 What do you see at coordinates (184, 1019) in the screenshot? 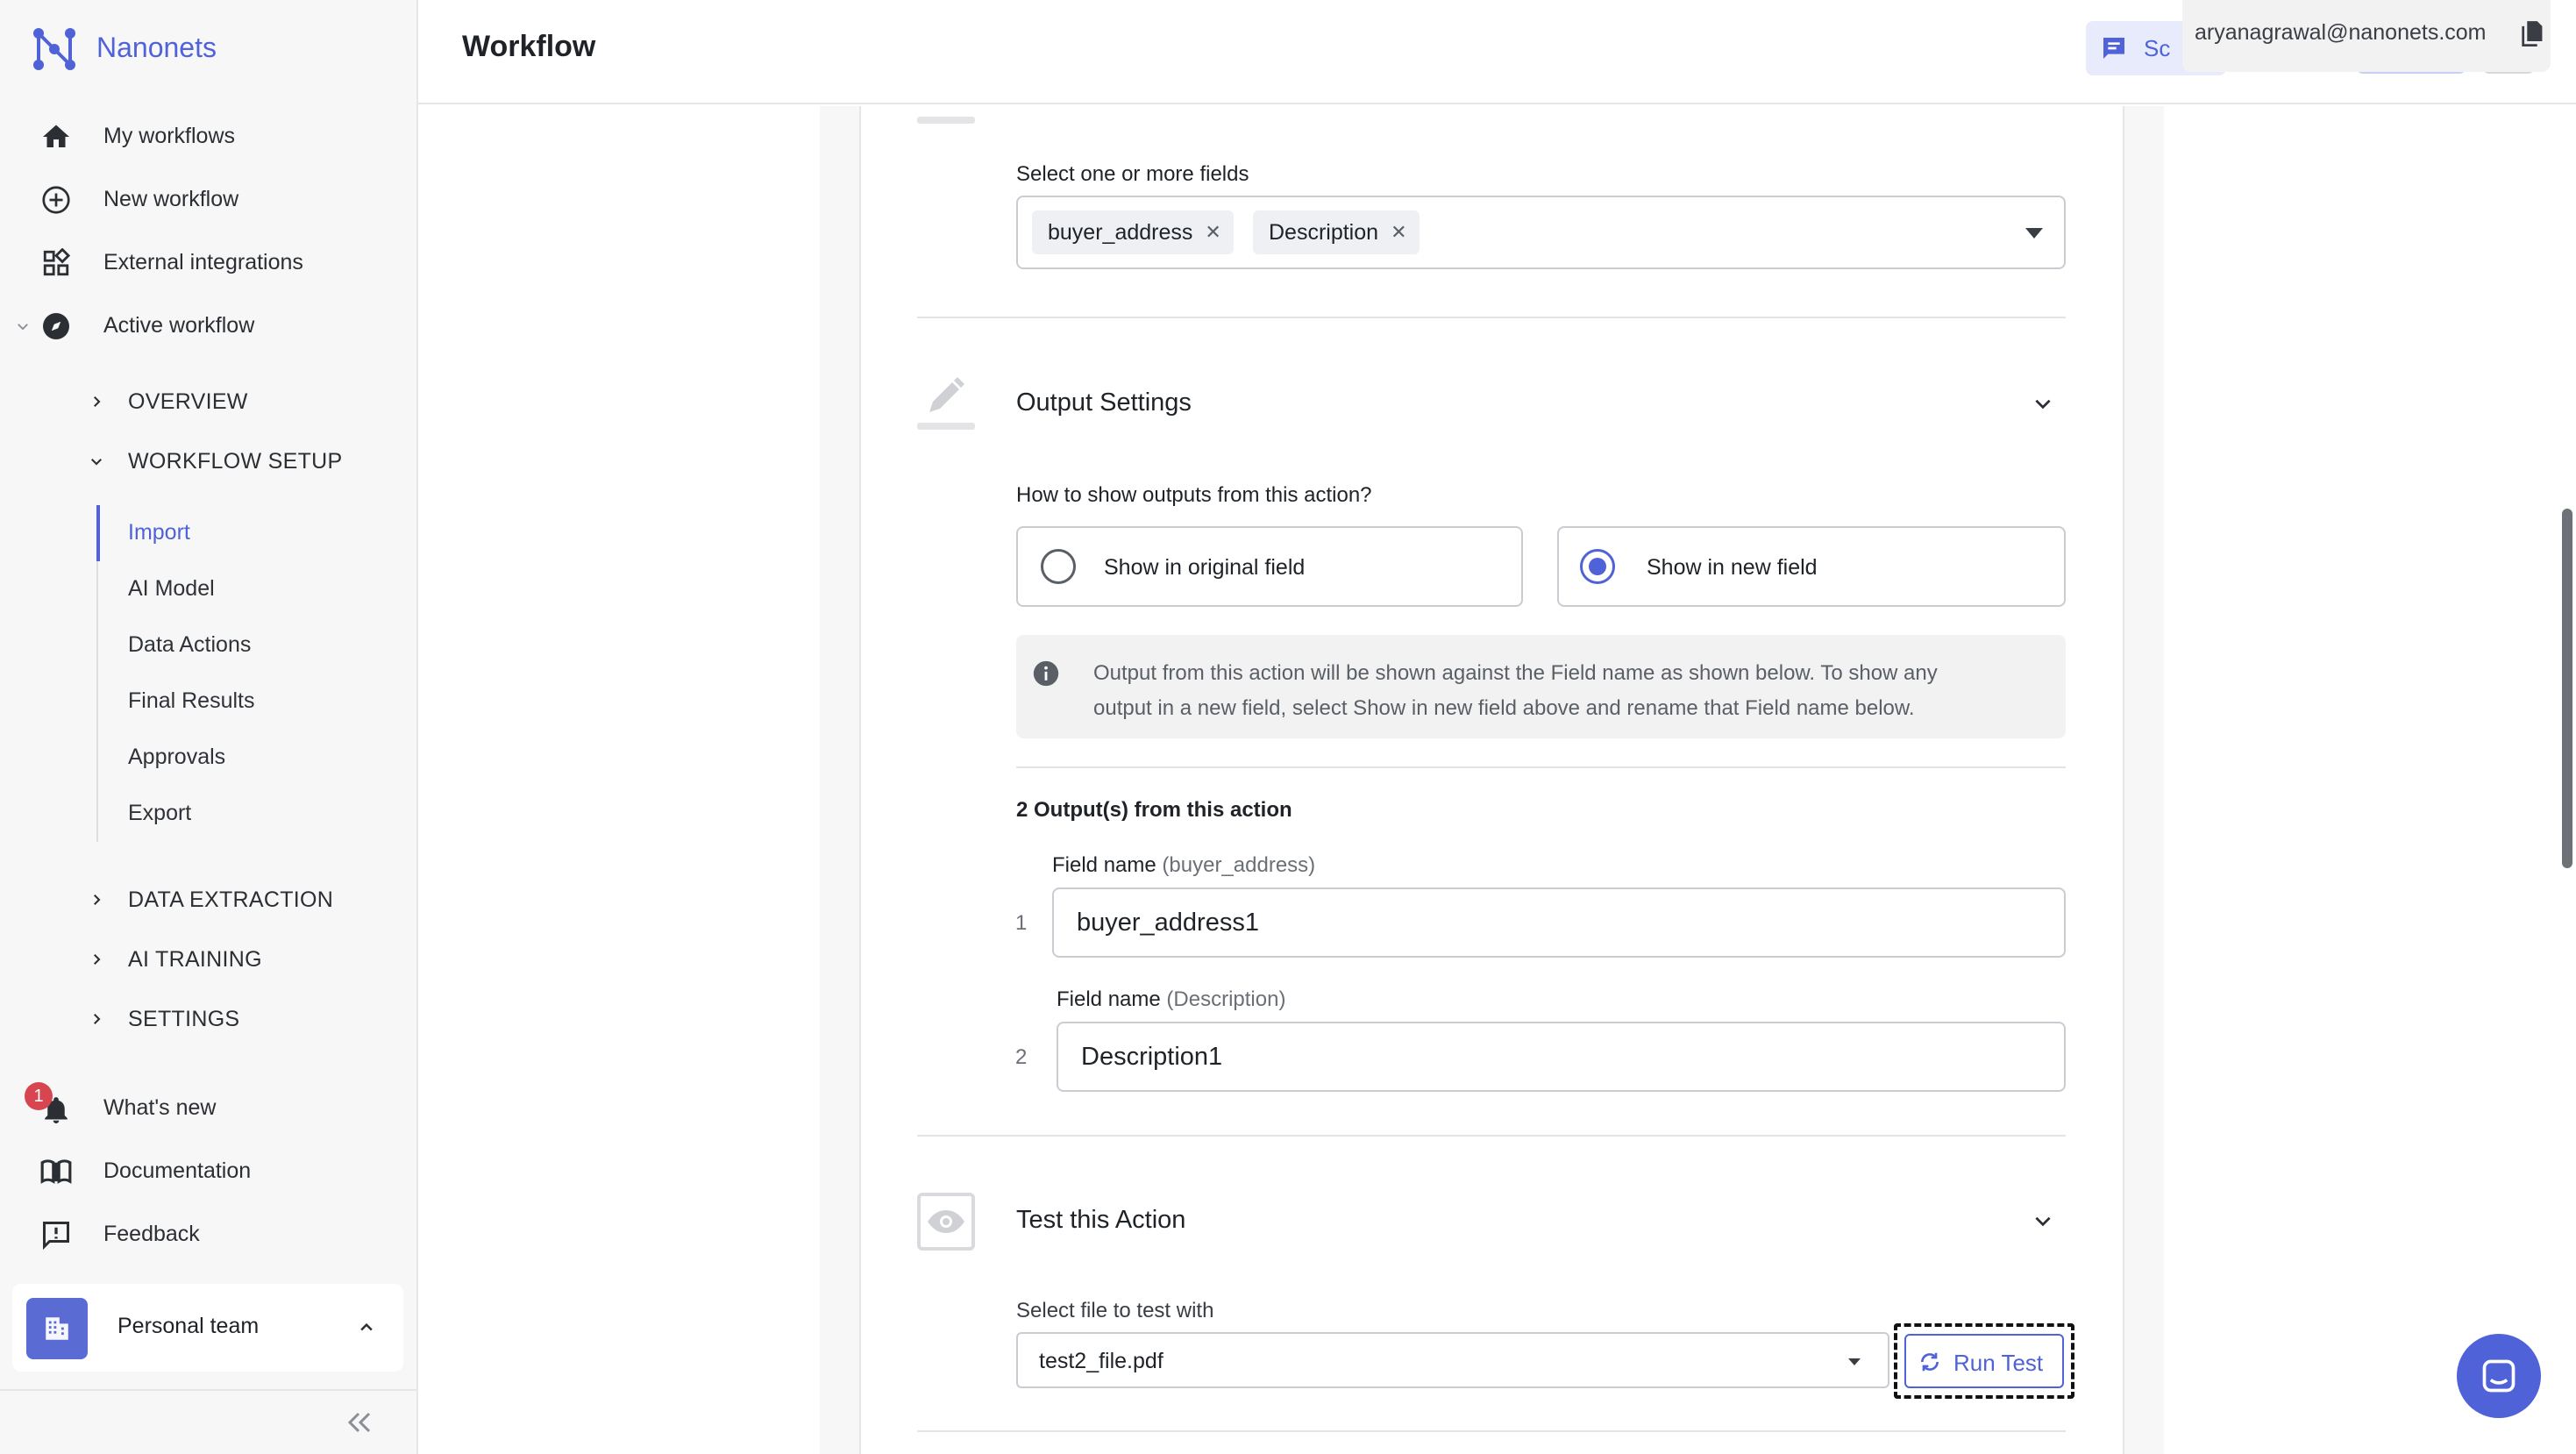
I see `section-settings-label: SETTINGS` at bounding box center [184, 1019].